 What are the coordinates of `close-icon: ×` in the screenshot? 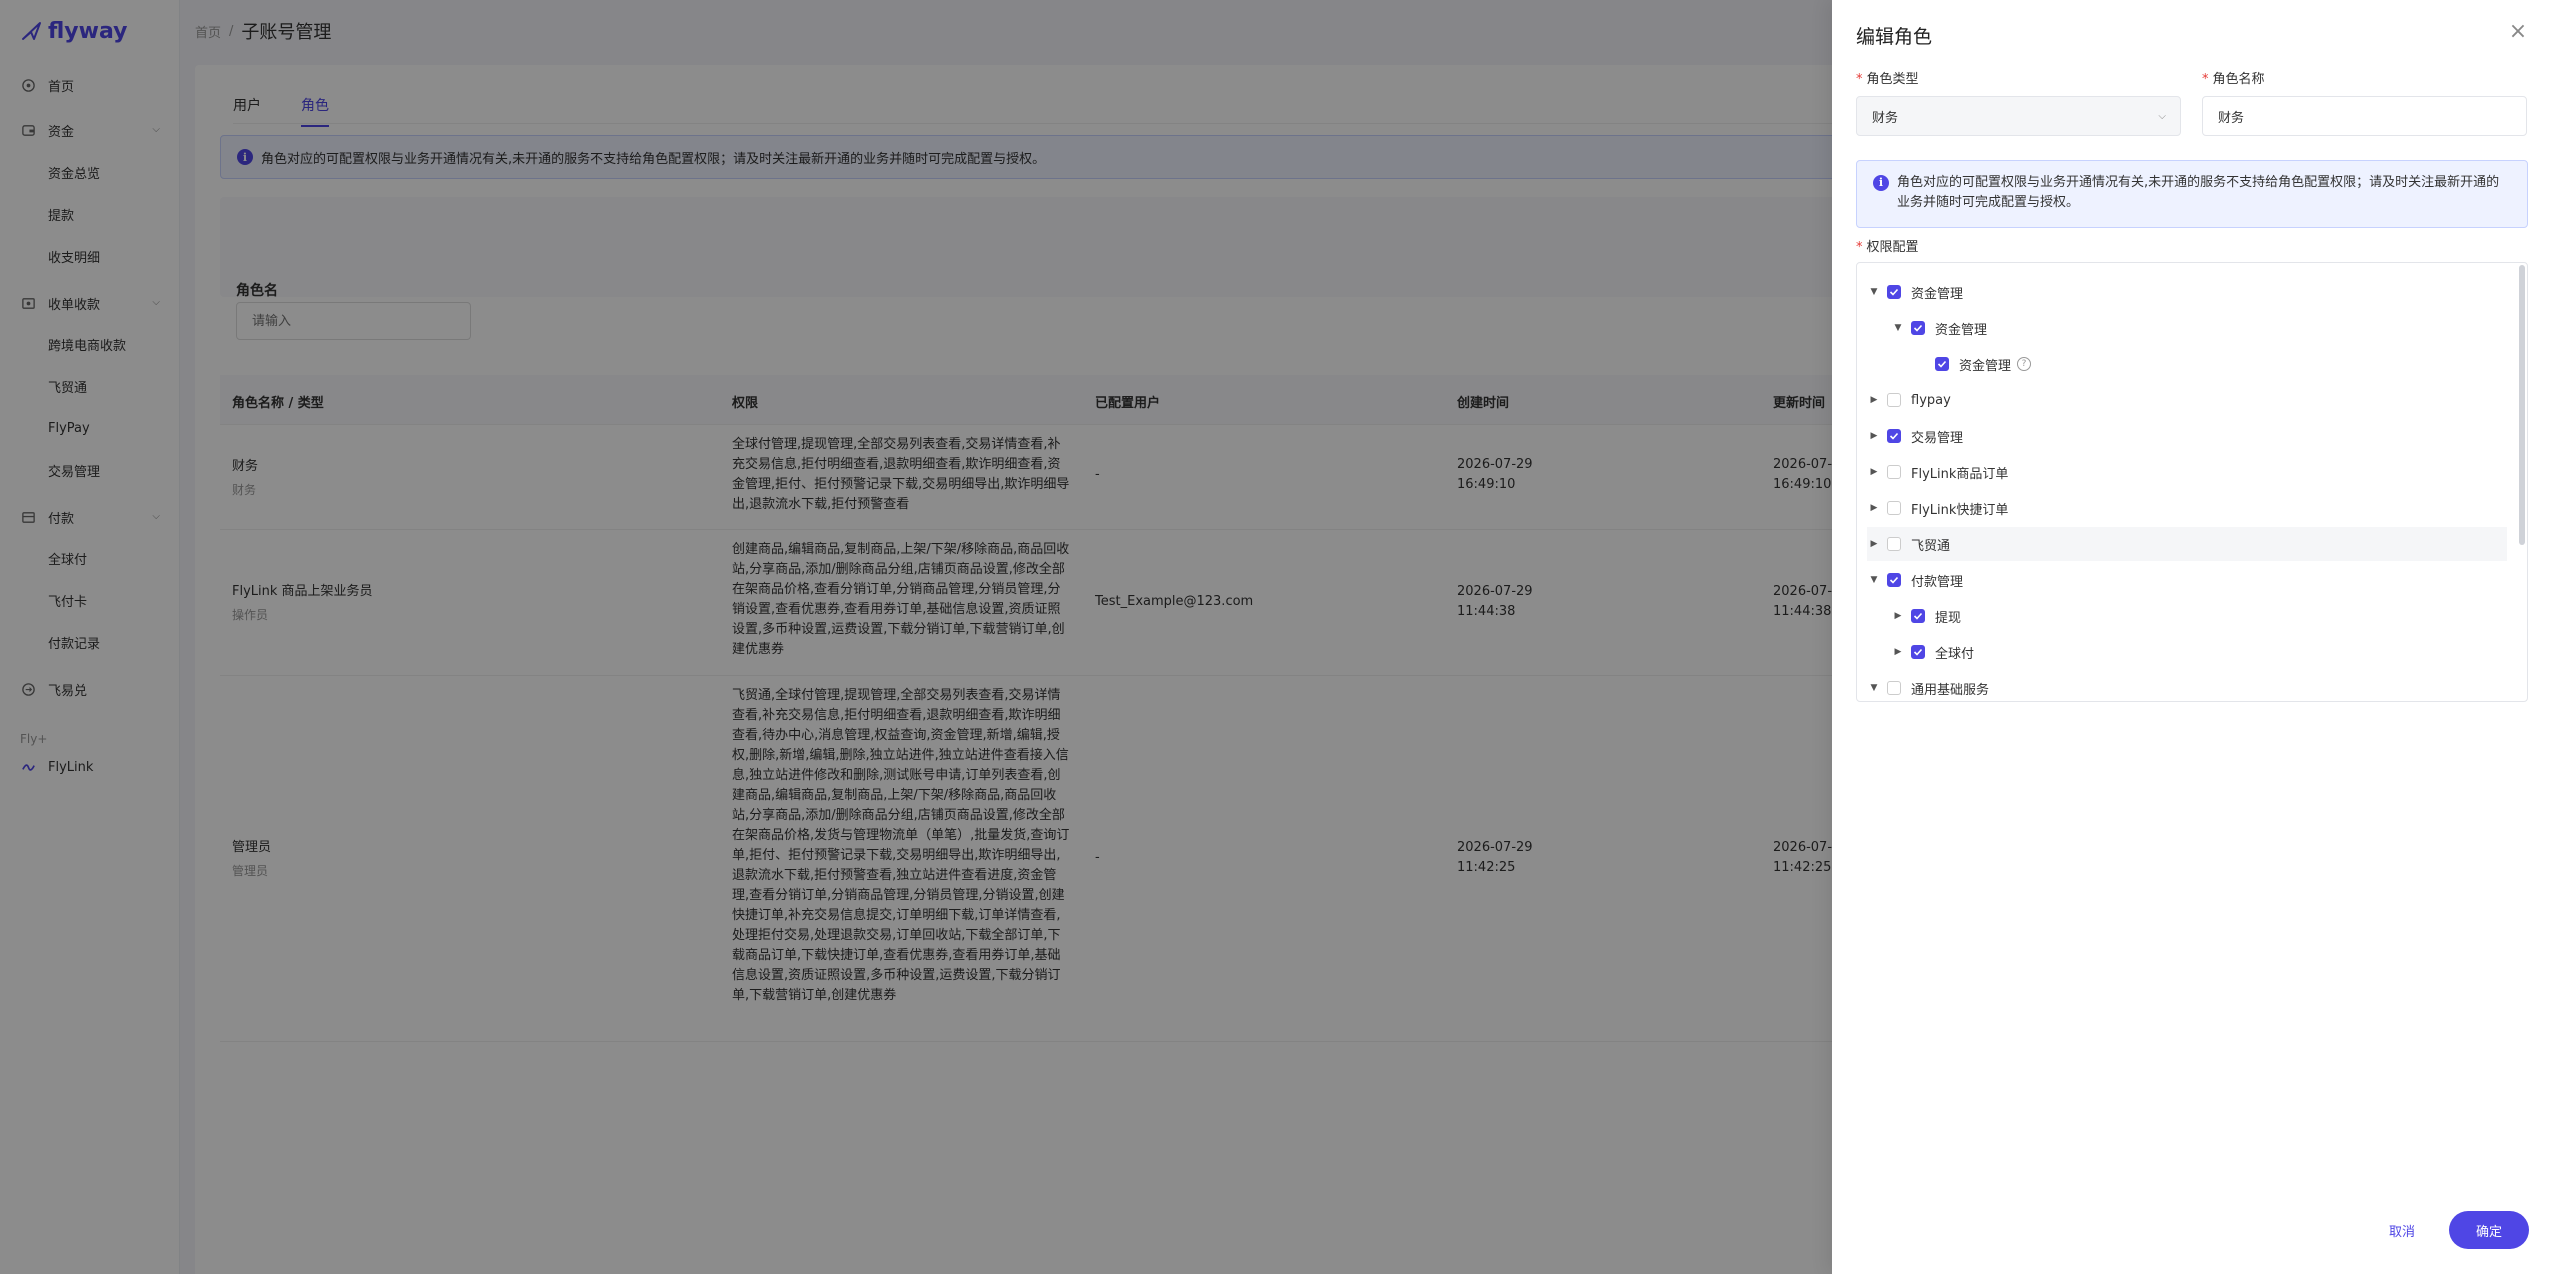 It's located at (2518, 32).